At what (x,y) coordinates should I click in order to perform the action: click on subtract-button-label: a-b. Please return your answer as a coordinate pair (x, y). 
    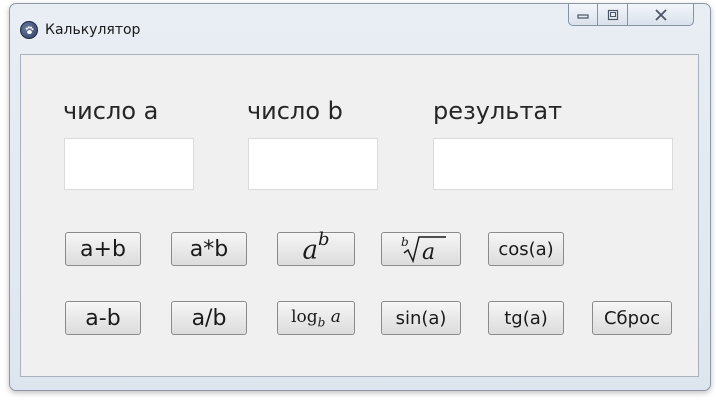
    Looking at the image, I should click on (103, 318).